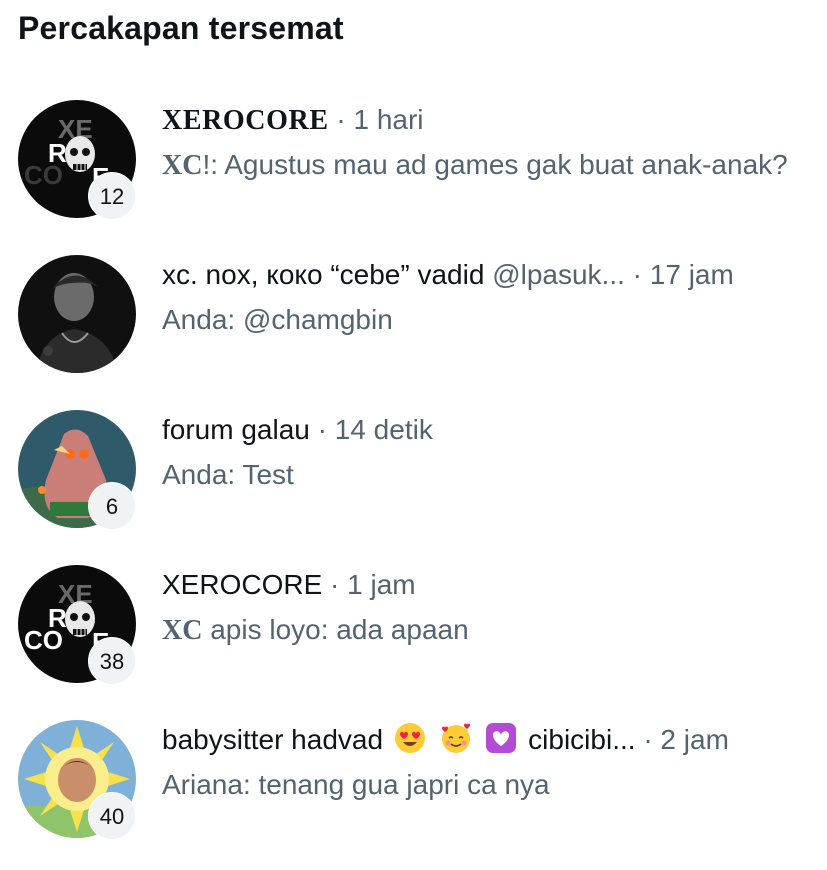  What do you see at coordinates (356, 784) in the screenshot?
I see `preview-text: Ariana: tenang gua japri ca nya` at bounding box center [356, 784].